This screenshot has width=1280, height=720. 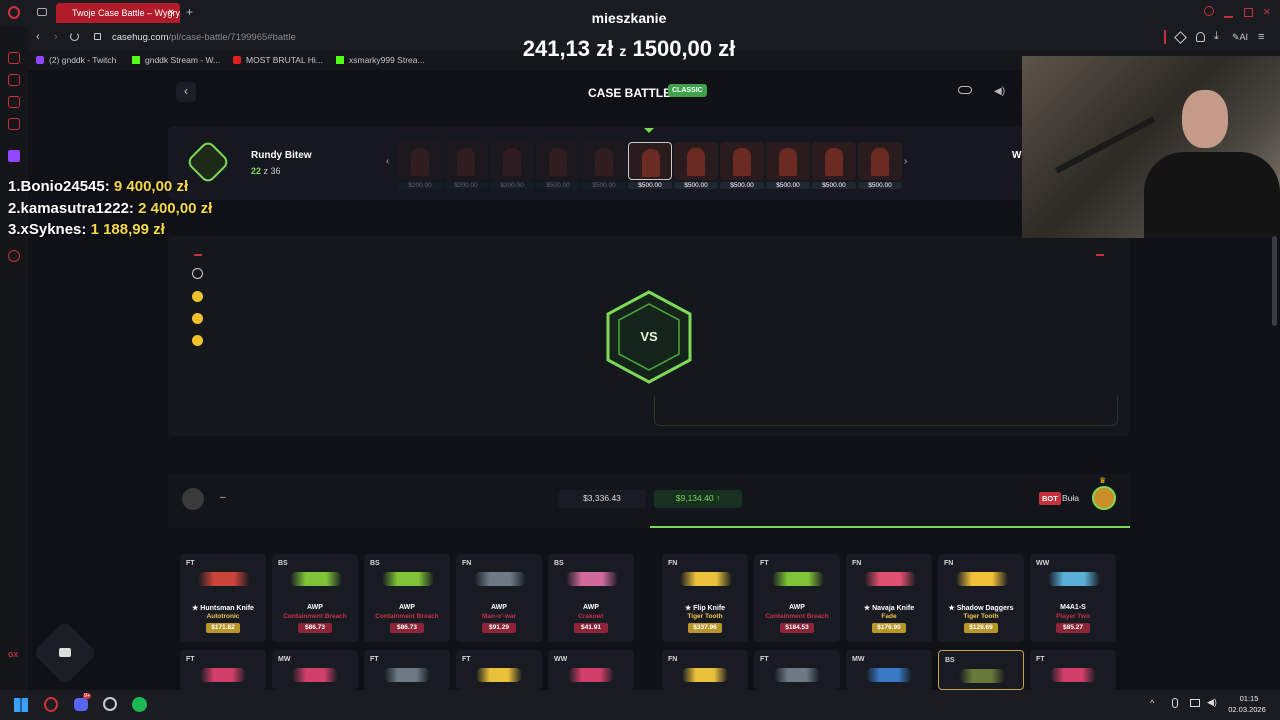 What do you see at coordinates (14, 208) in the screenshot?
I see `lb-rank: 2.` at bounding box center [14, 208].